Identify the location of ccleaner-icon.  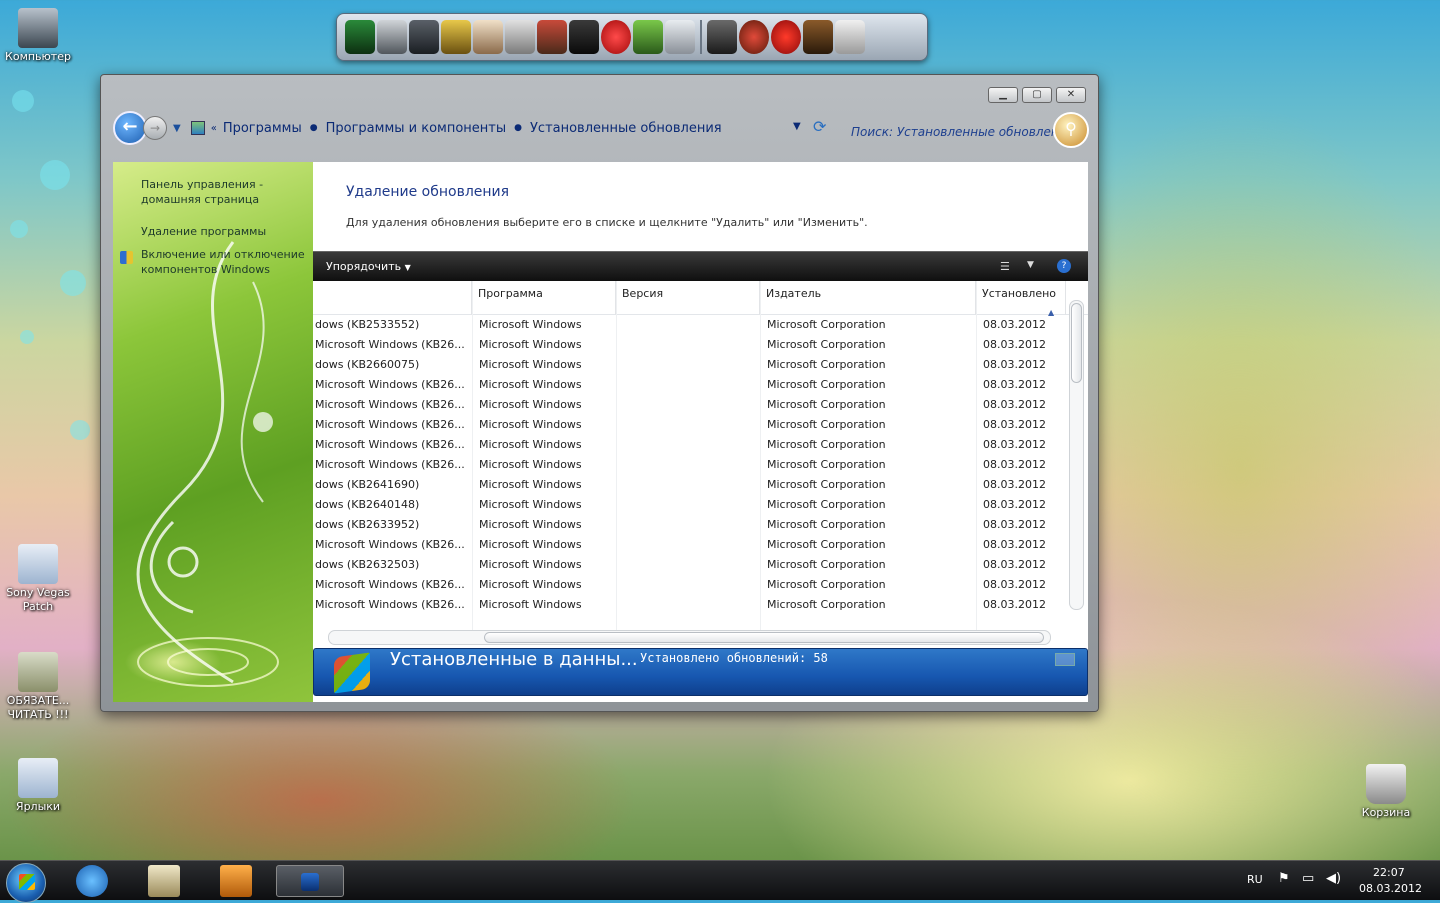
(786, 37).